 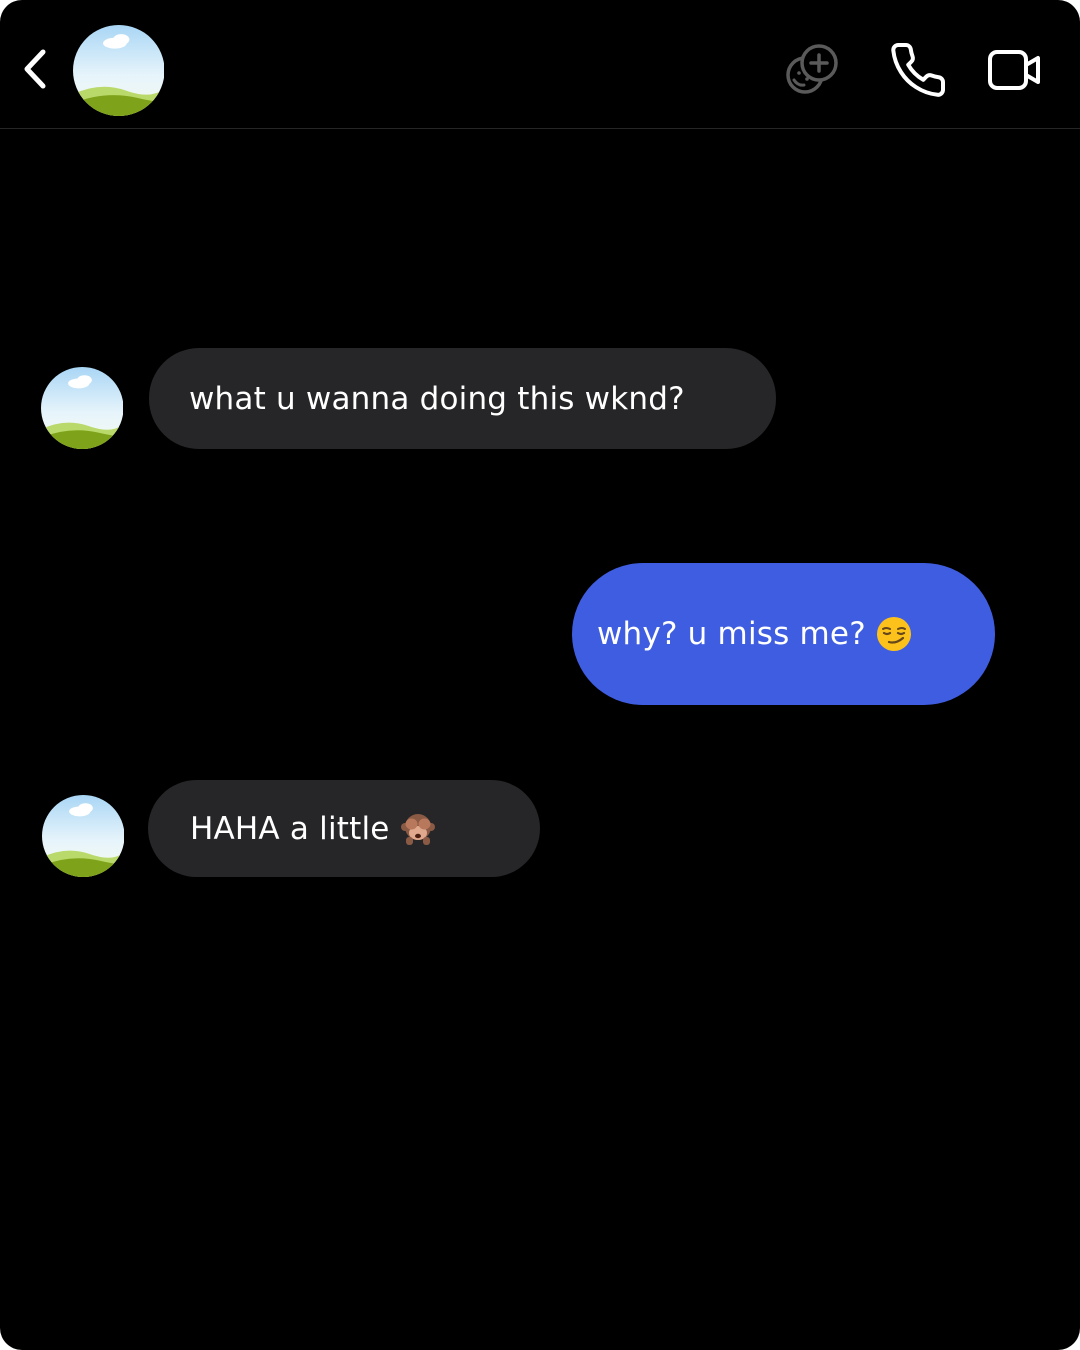 What do you see at coordinates (540, 64) in the screenshot?
I see `chat-header` at bounding box center [540, 64].